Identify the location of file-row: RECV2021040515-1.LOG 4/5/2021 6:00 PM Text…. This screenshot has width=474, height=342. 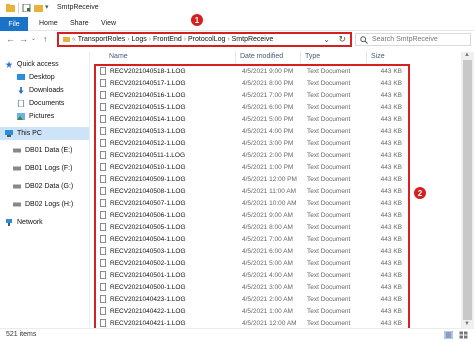
(252, 107).